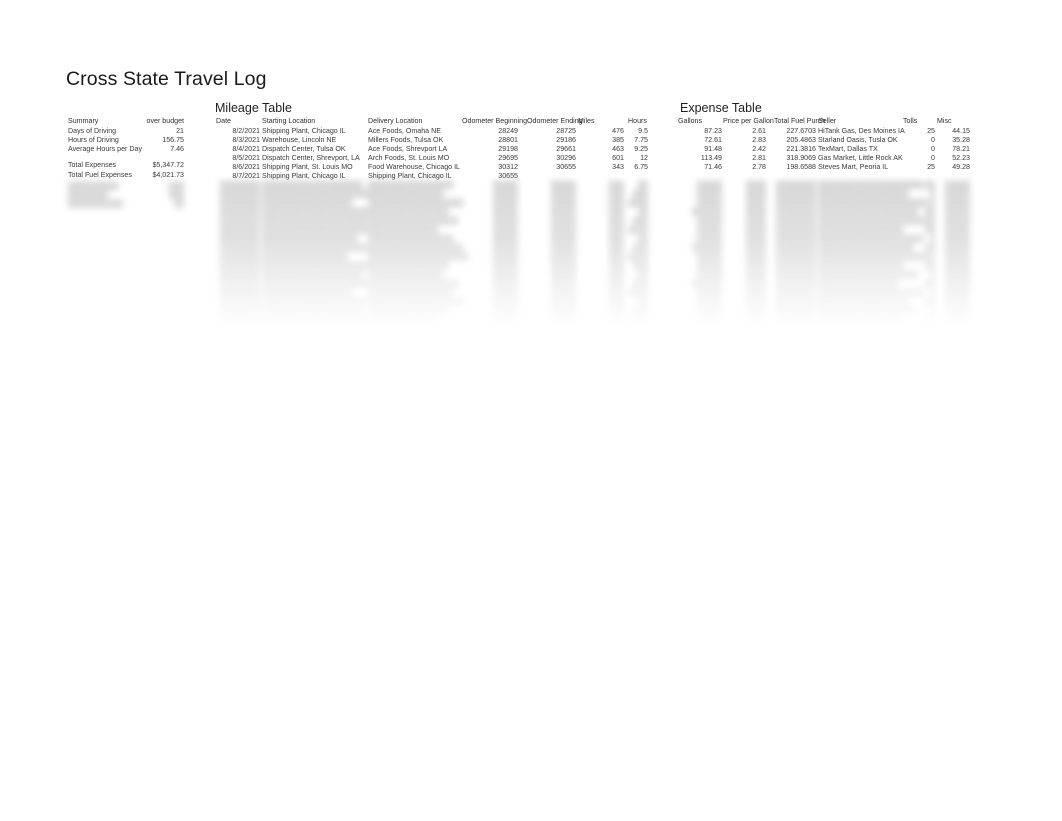  What do you see at coordinates (566, 158) in the screenshot?
I see `cell-odometer-ending: 30296` at bounding box center [566, 158].